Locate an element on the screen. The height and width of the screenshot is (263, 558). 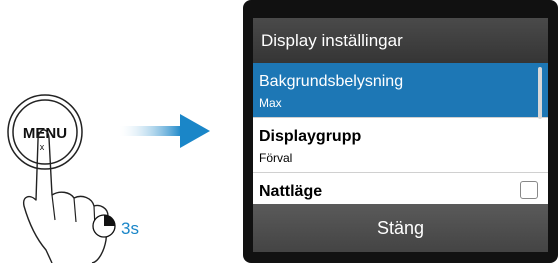
arrow-shaft is located at coordinates (151, 131).